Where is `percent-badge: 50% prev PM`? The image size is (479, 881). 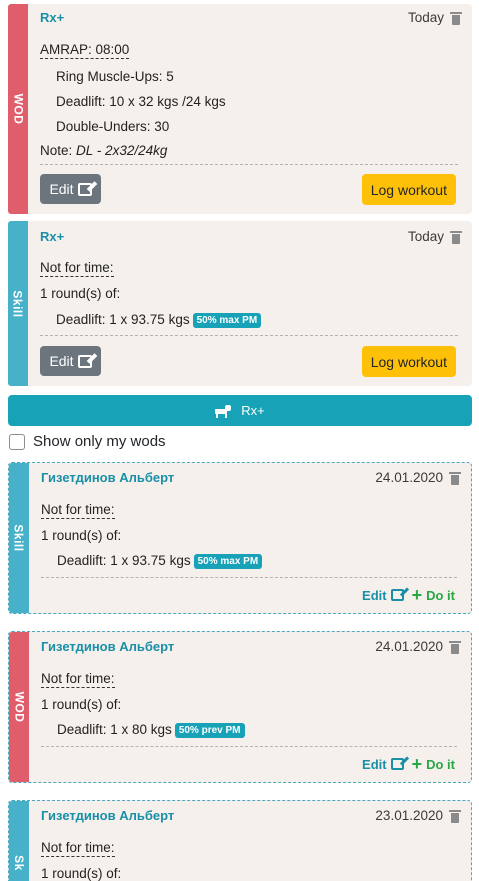
percent-badge: 50% prev PM is located at coordinates (209, 730).